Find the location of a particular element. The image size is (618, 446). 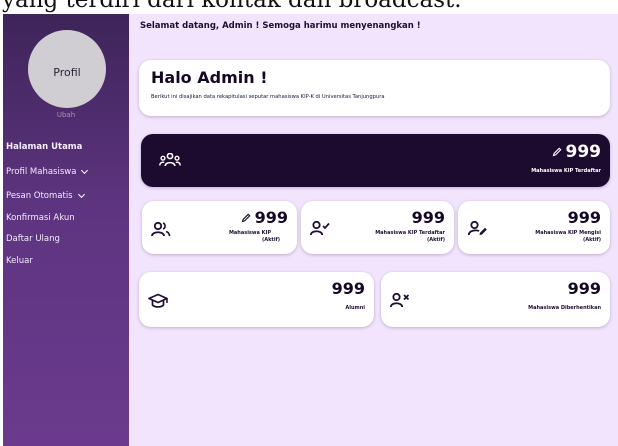

stat-label: Mahasiswa KIP Terdaftar is located at coordinates (566, 171).